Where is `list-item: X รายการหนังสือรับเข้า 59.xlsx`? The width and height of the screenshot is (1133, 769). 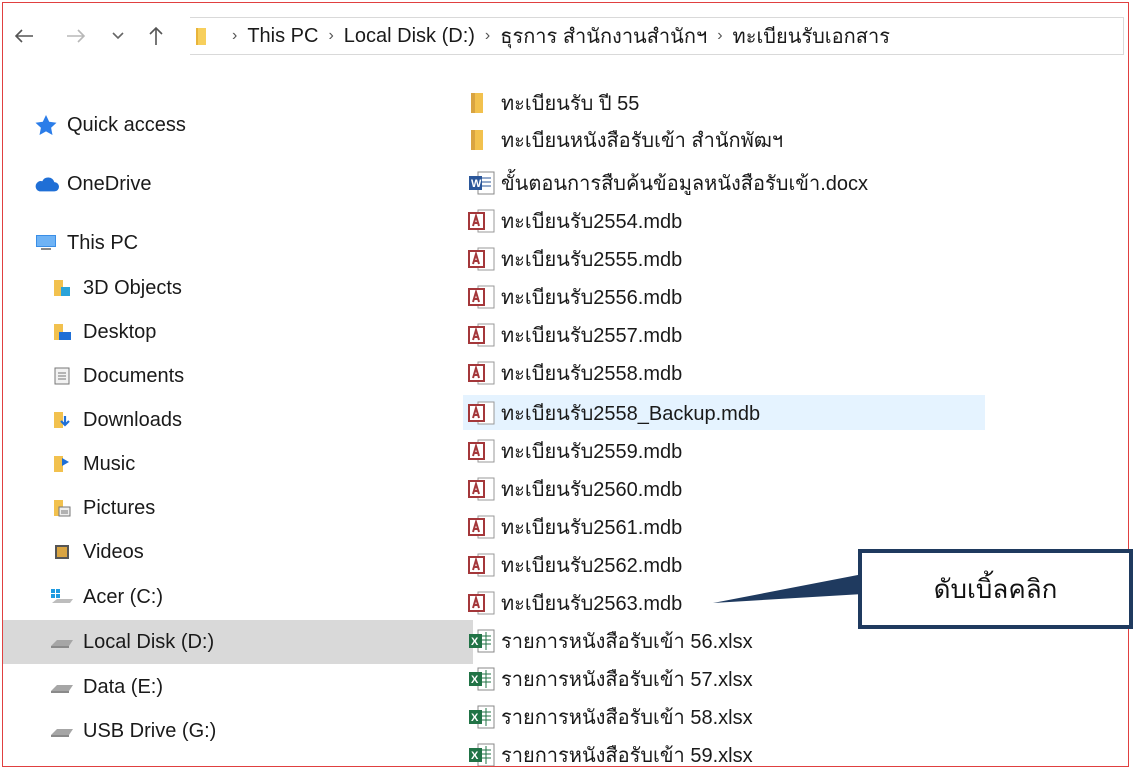 list-item: X รายการหนังสือรับเข้า 59.xlsx is located at coordinates (610, 752).